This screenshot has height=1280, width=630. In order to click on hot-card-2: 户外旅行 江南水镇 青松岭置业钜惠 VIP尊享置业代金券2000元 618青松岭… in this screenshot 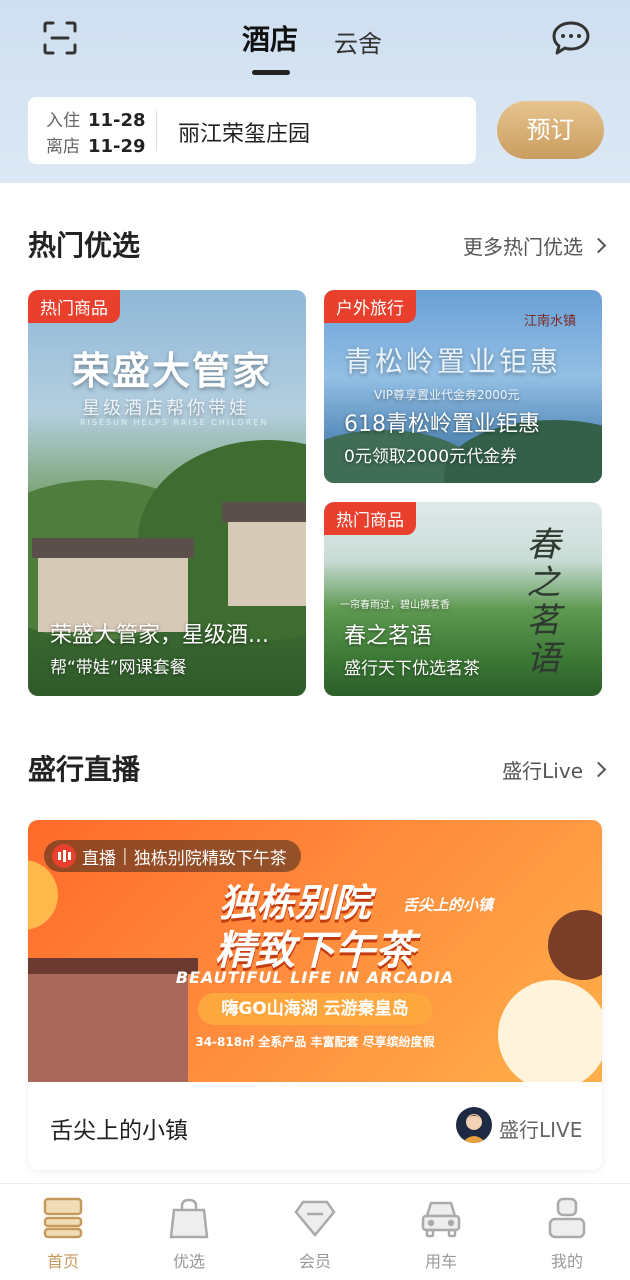, I will do `click(463, 386)`.